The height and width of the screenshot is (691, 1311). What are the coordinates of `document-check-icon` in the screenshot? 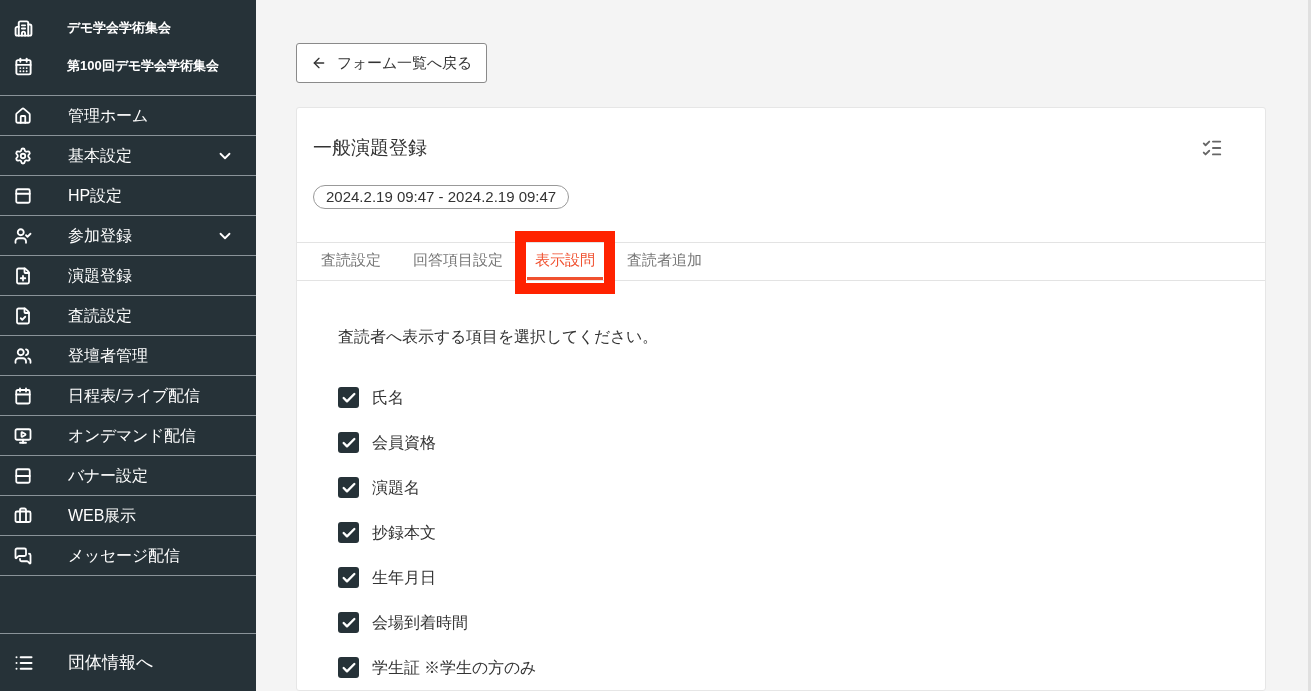 It's located at (23, 315).